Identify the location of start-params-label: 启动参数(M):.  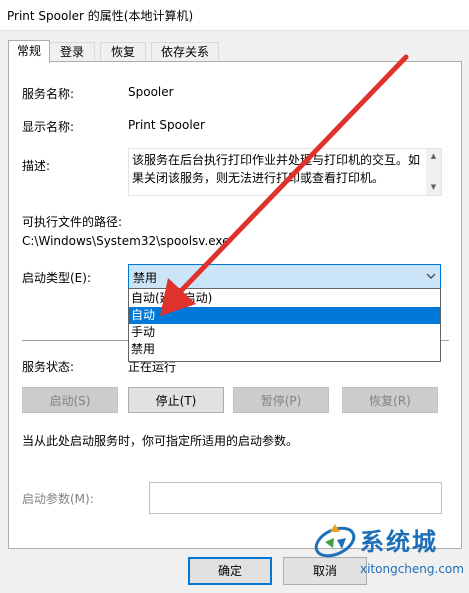
(58, 499).